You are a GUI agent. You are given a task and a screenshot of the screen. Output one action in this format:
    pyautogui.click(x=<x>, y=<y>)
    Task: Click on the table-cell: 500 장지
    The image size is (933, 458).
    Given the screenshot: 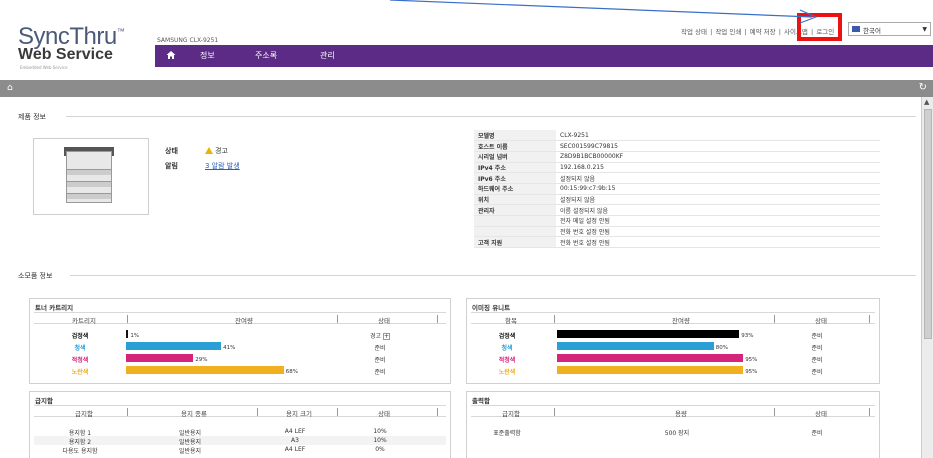 What is the action you would take?
    pyautogui.click(x=677, y=433)
    